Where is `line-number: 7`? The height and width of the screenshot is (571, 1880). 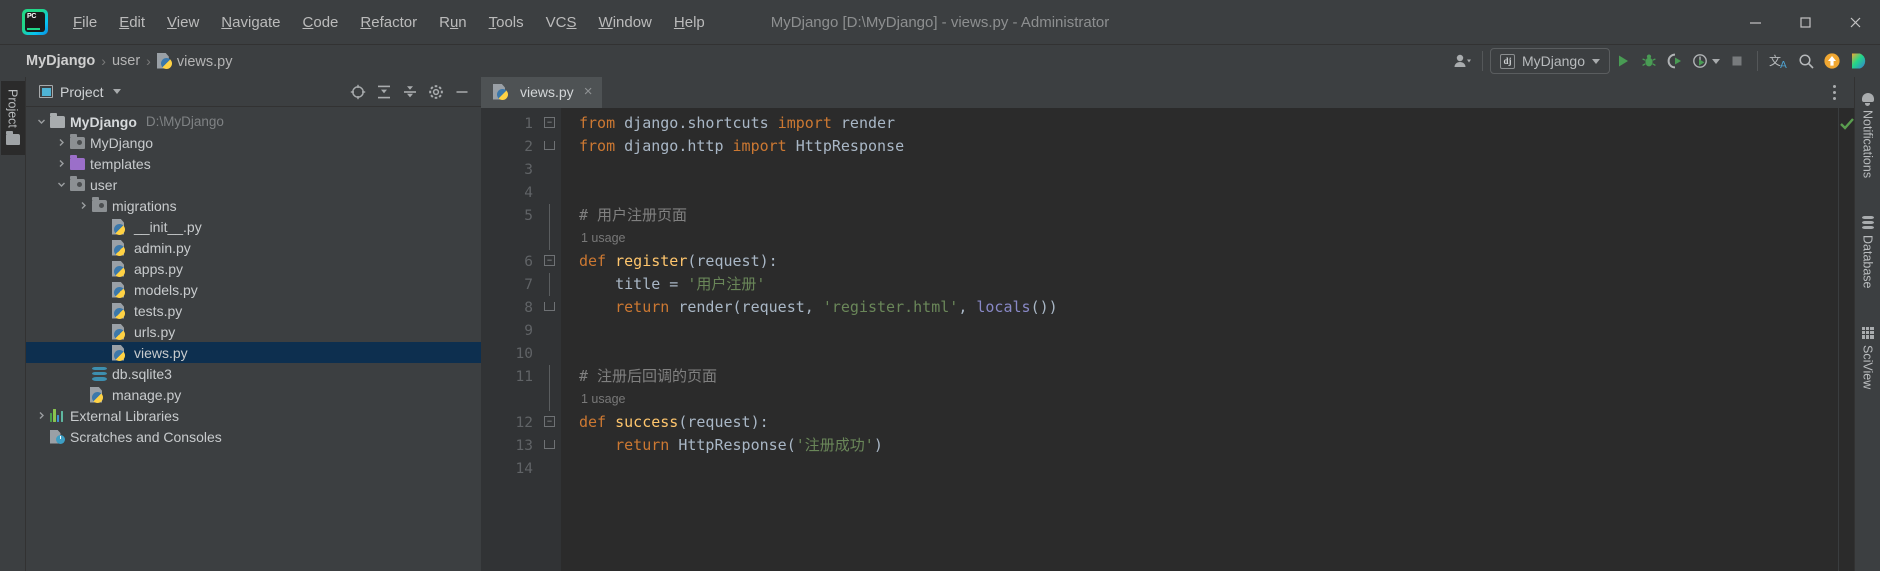 line-number: 7 is located at coordinates (528, 284).